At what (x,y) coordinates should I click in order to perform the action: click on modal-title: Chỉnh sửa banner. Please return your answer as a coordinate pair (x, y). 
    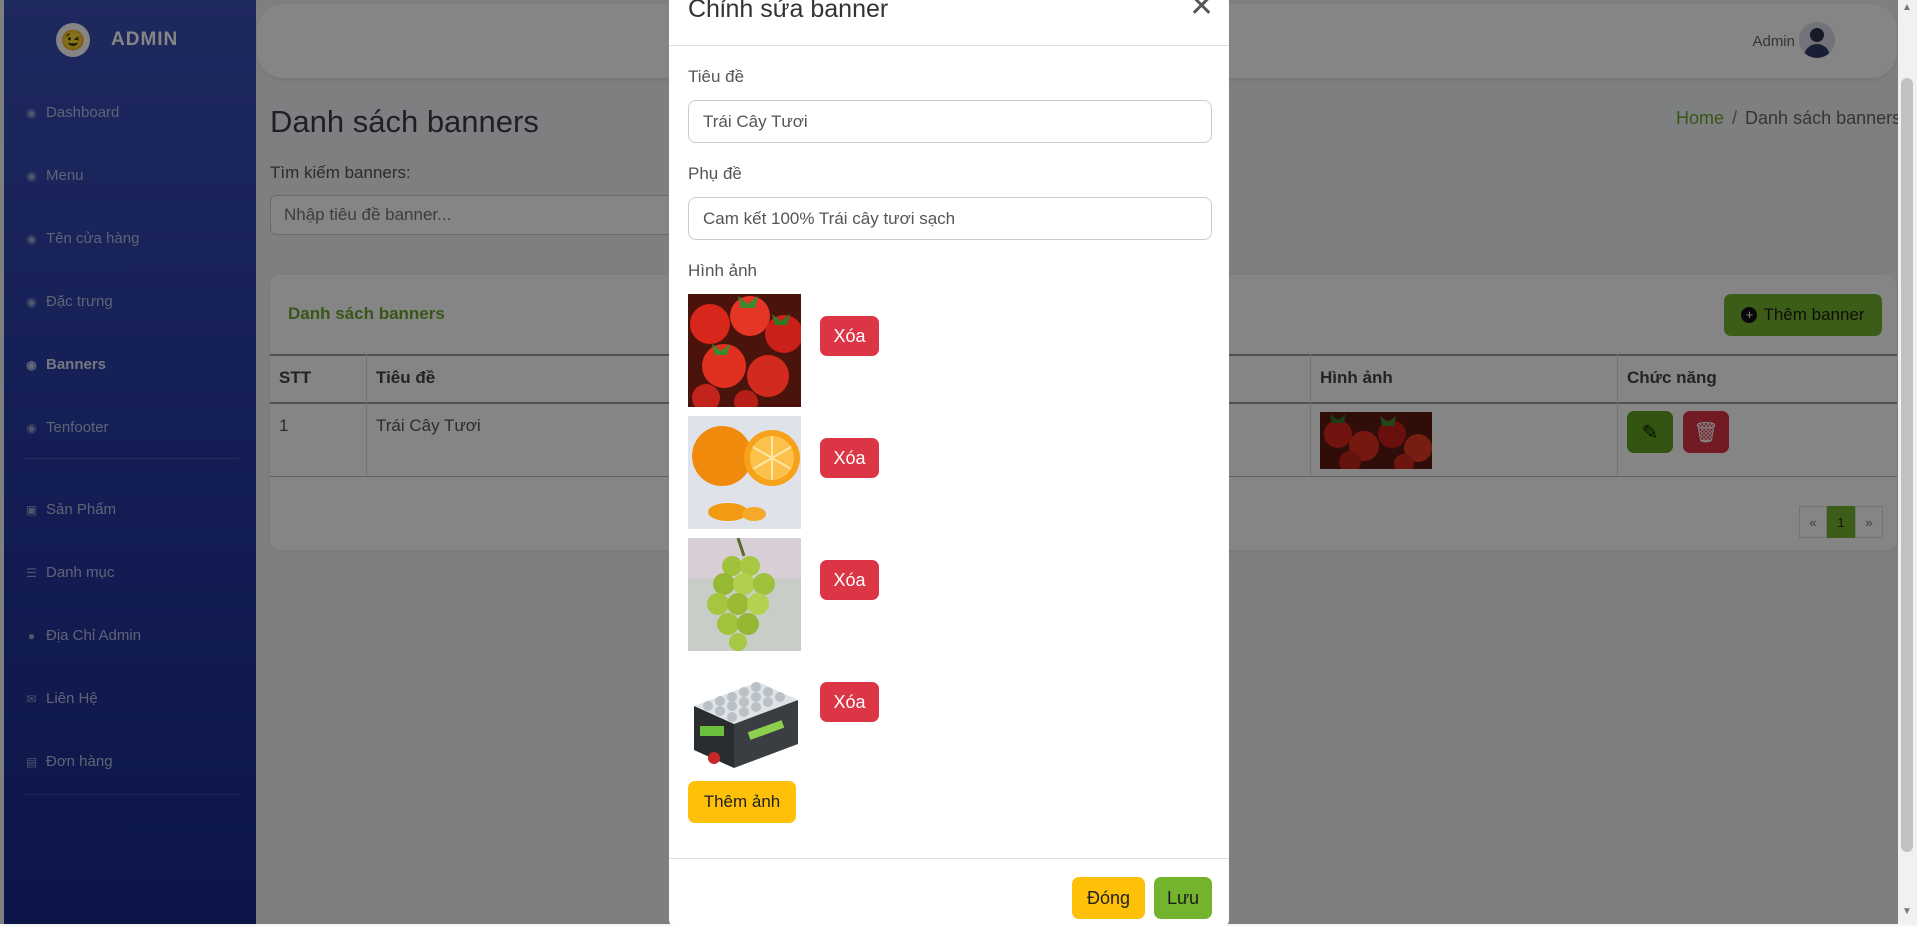
    Looking at the image, I should click on (788, 11).